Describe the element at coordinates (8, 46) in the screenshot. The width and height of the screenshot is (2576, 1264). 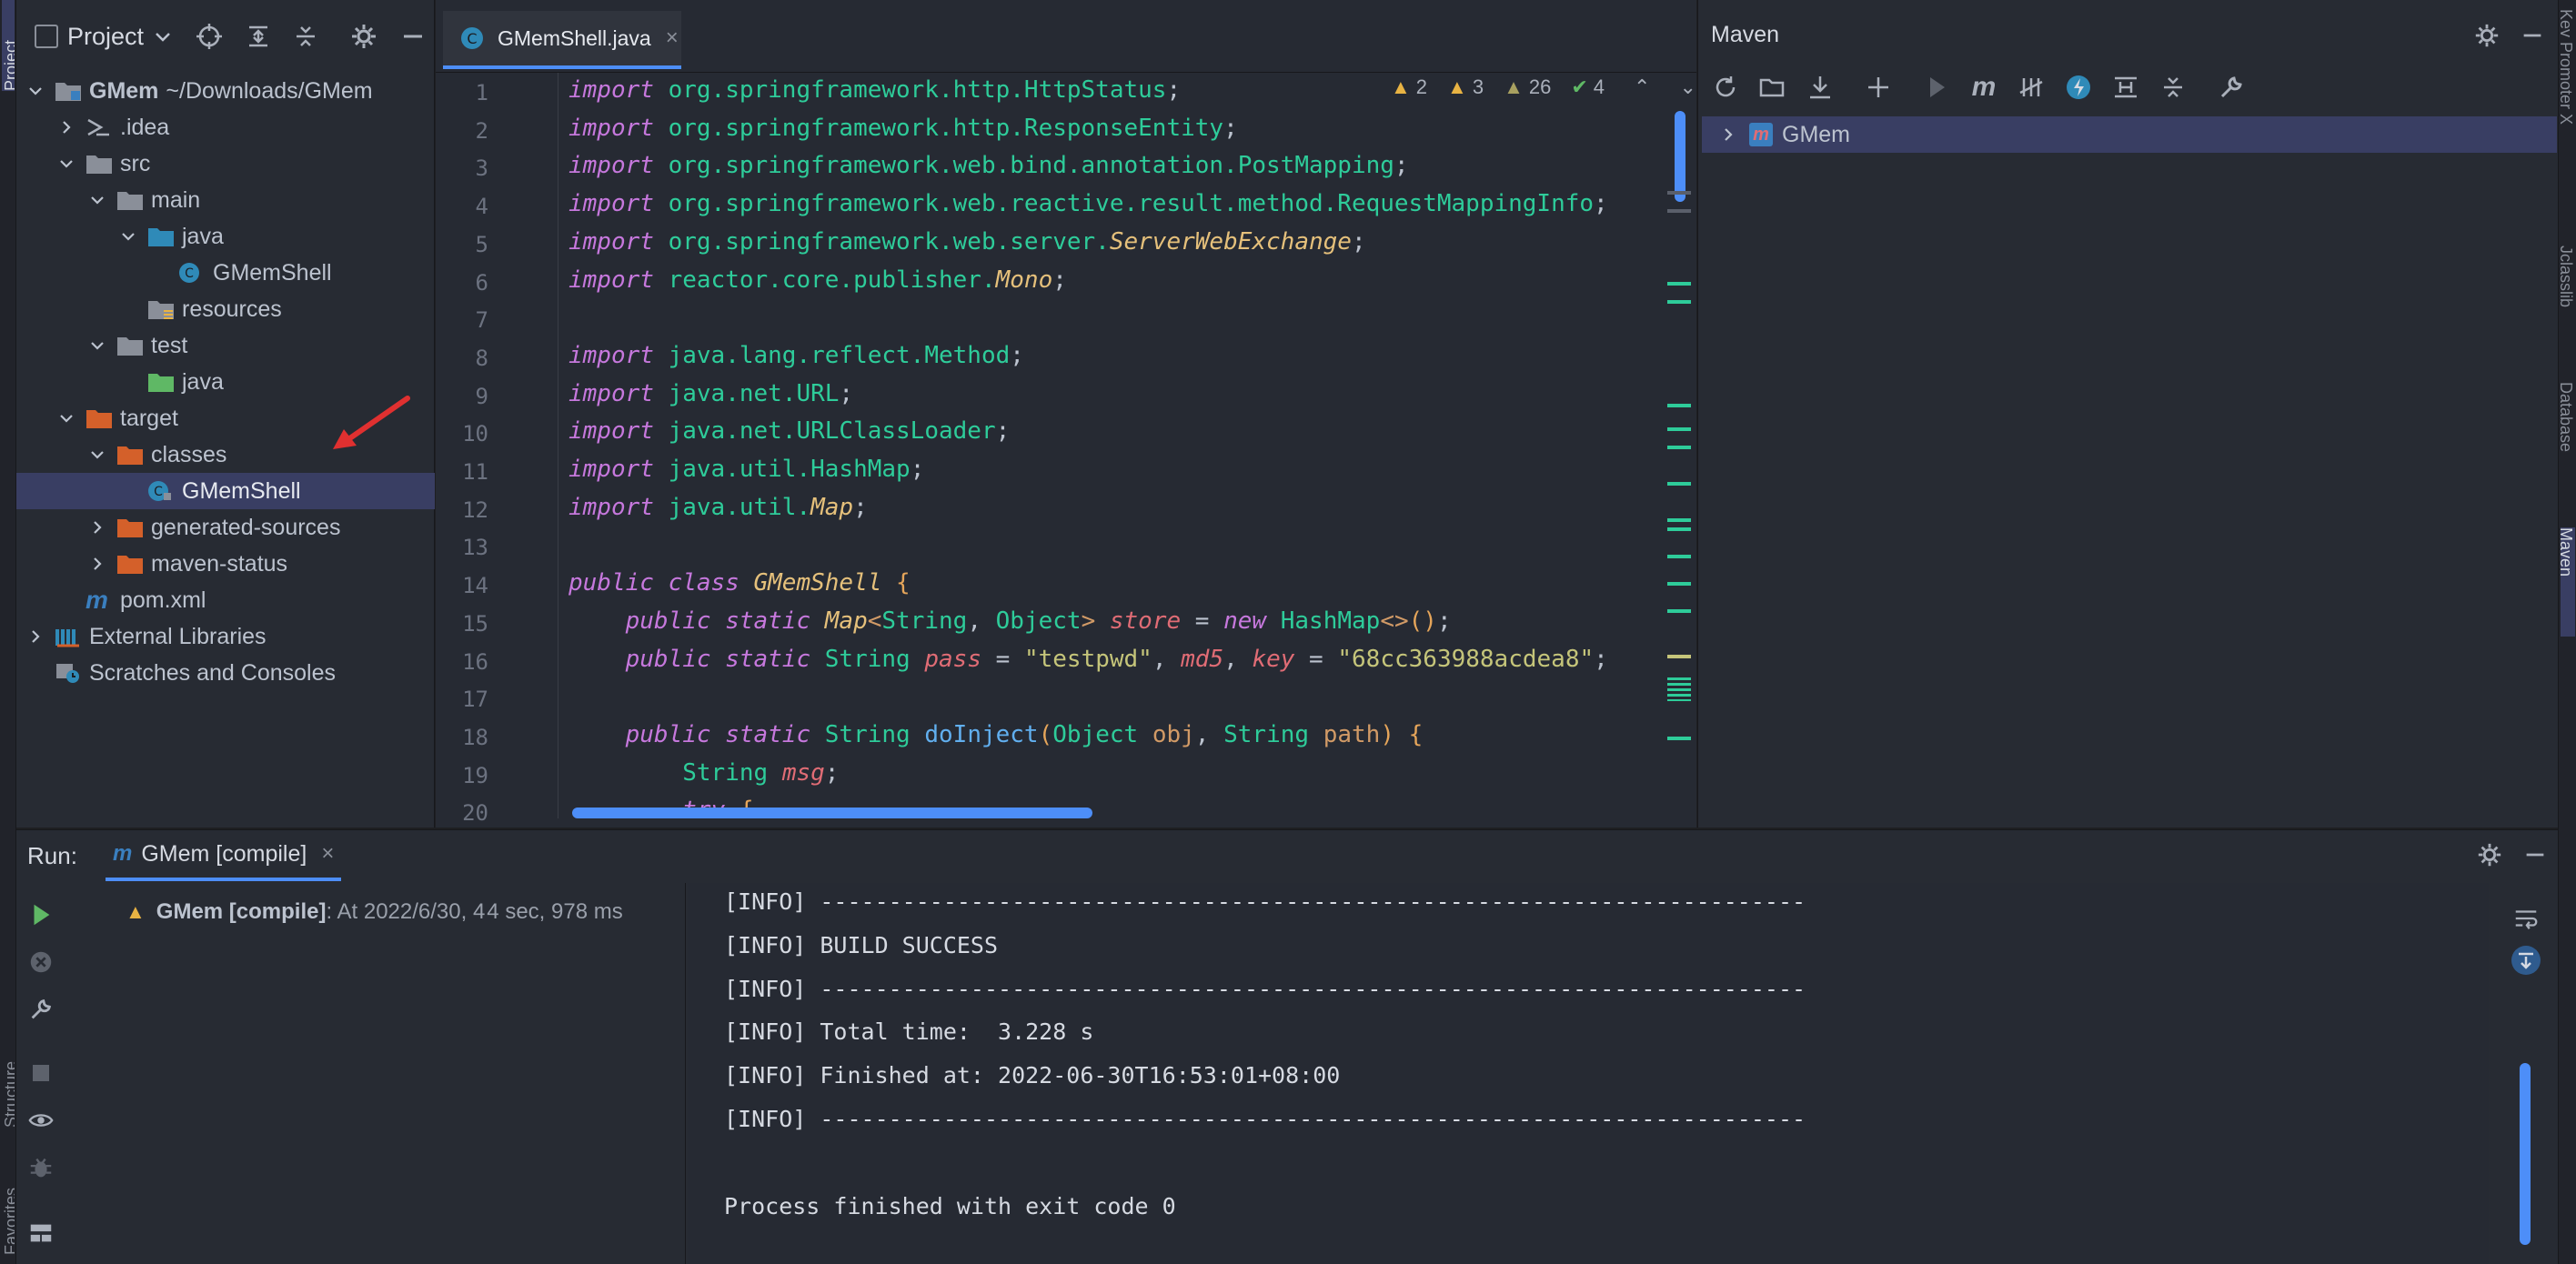
I see `project-tool-button: Project` at that location.